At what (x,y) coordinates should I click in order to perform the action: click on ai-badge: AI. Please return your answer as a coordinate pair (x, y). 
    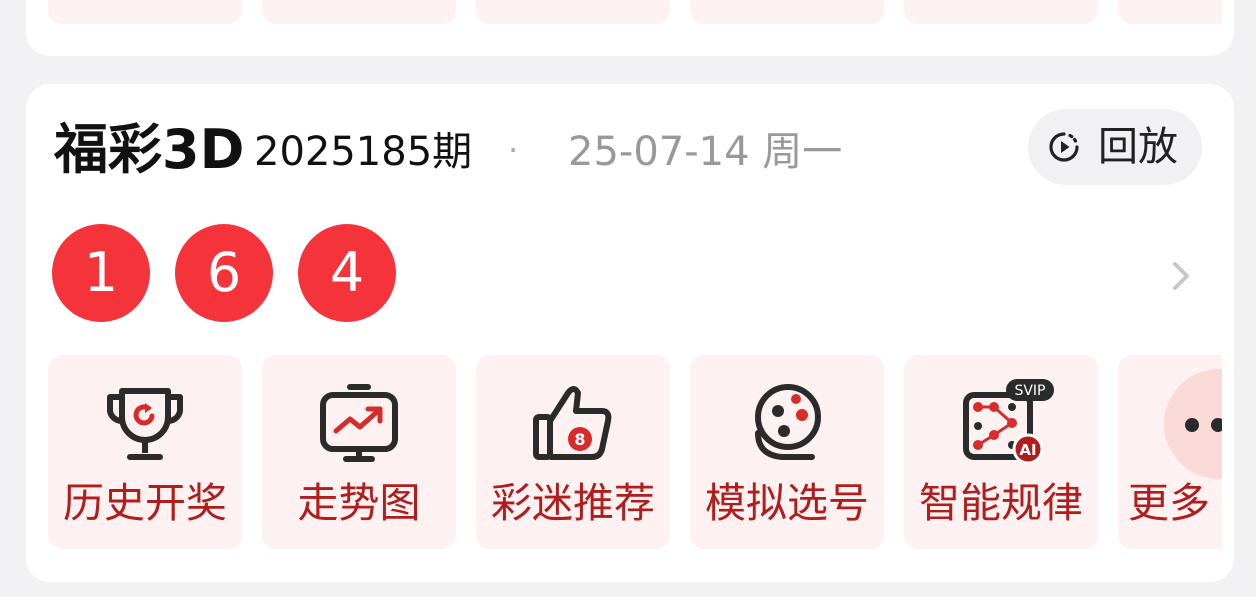
    Looking at the image, I should click on (1027, 450).